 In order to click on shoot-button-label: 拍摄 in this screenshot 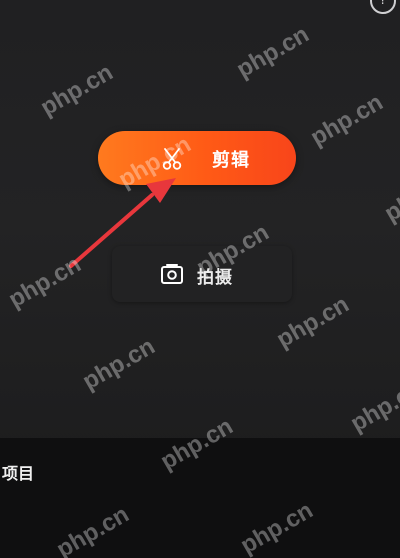, I will do `click(215, 278)`.